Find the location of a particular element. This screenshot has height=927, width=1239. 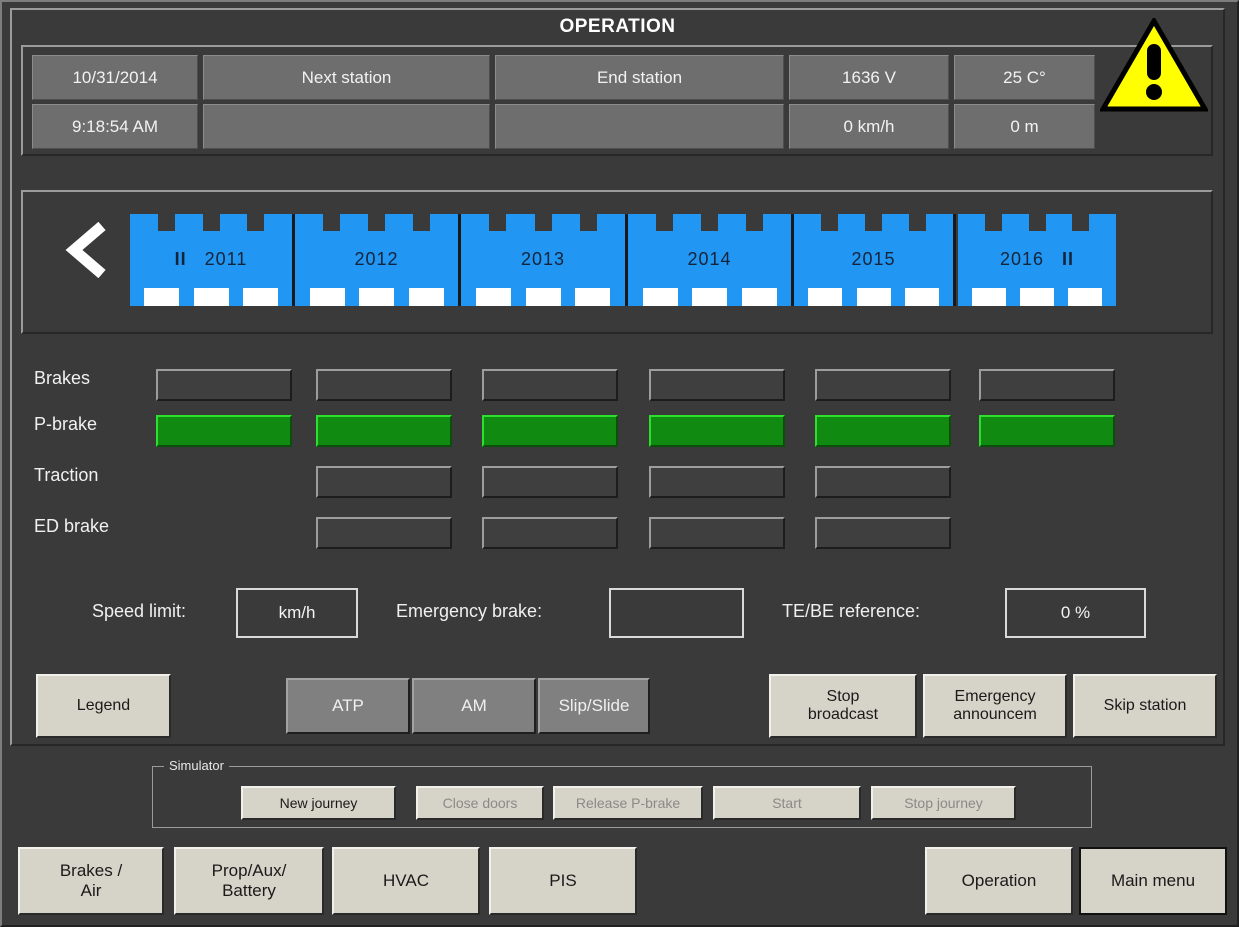

simulator-group-label: Simulator is located at coordinates (196, 765).